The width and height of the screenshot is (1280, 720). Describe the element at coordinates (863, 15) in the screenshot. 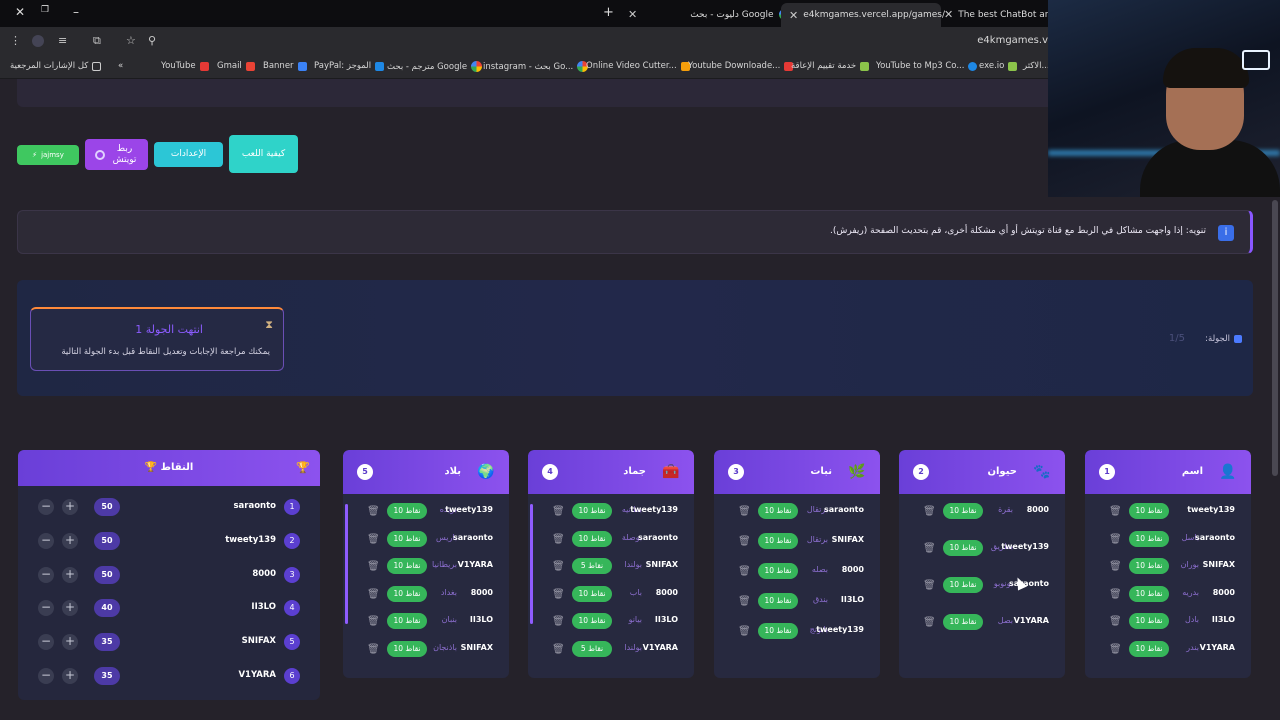

I see `tab-e4kmgames: ✕ e4kmgames.vercel.app/games/` at that location.